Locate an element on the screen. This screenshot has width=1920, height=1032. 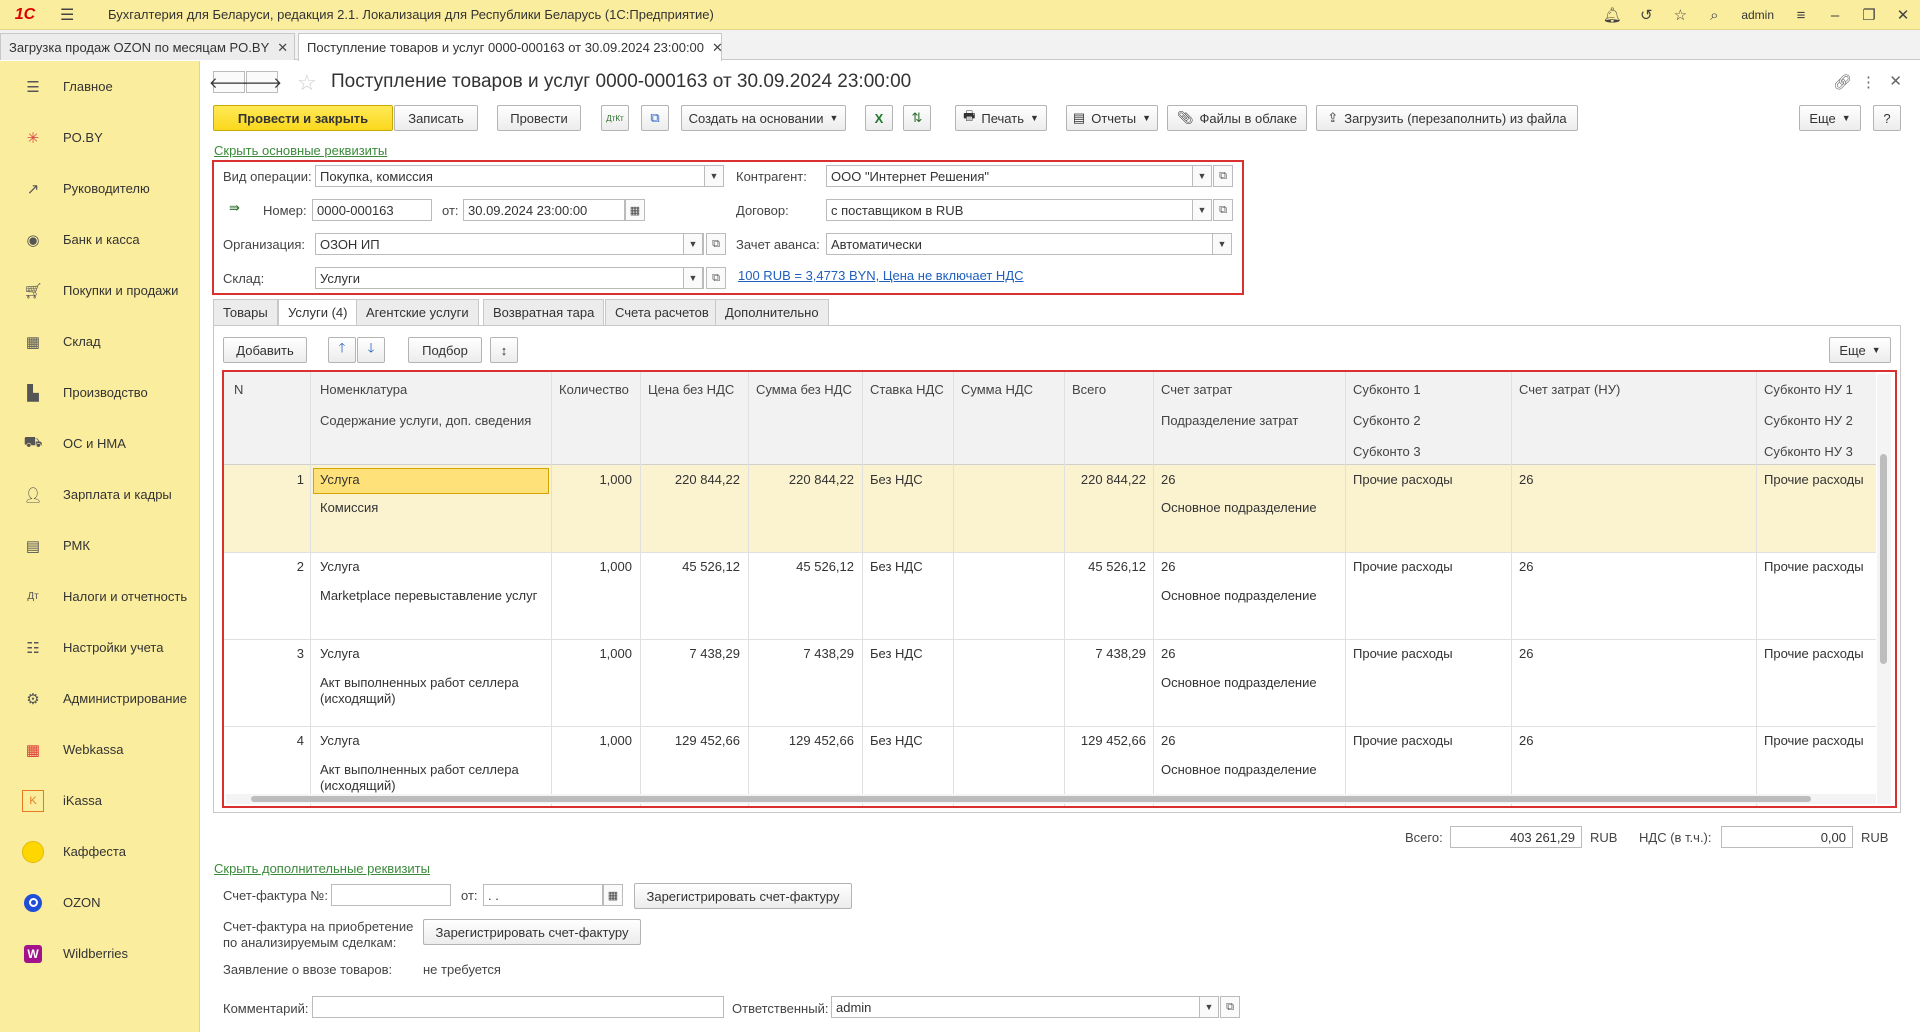
cell-price: 220 844,22 is located at coordinates (692, 479).